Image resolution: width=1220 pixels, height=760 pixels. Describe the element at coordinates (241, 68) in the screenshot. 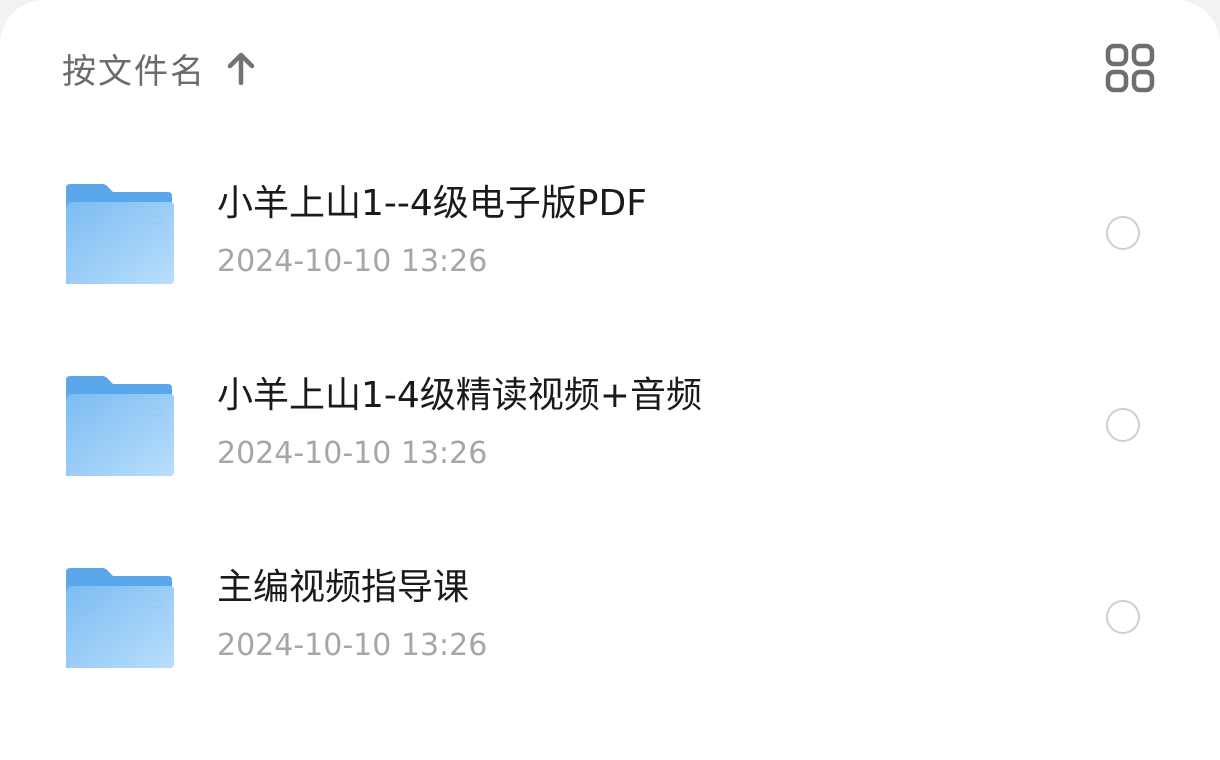

I see `arrow-up-icon` at that location.